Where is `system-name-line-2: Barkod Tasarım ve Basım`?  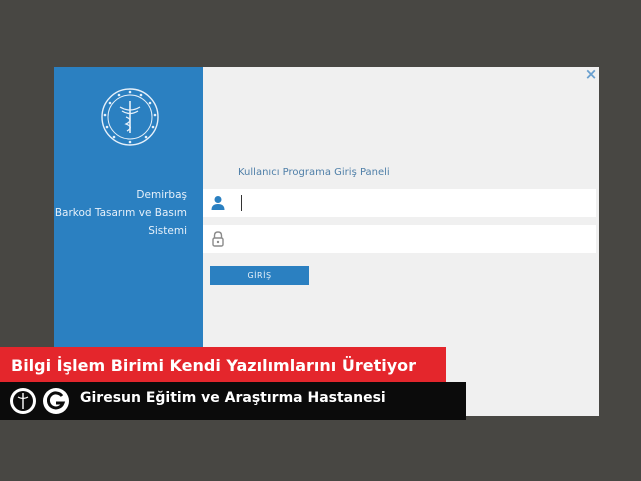
system-name-line-2: Barkod Tasarım ve Basım is located at coordinates (120, 213).